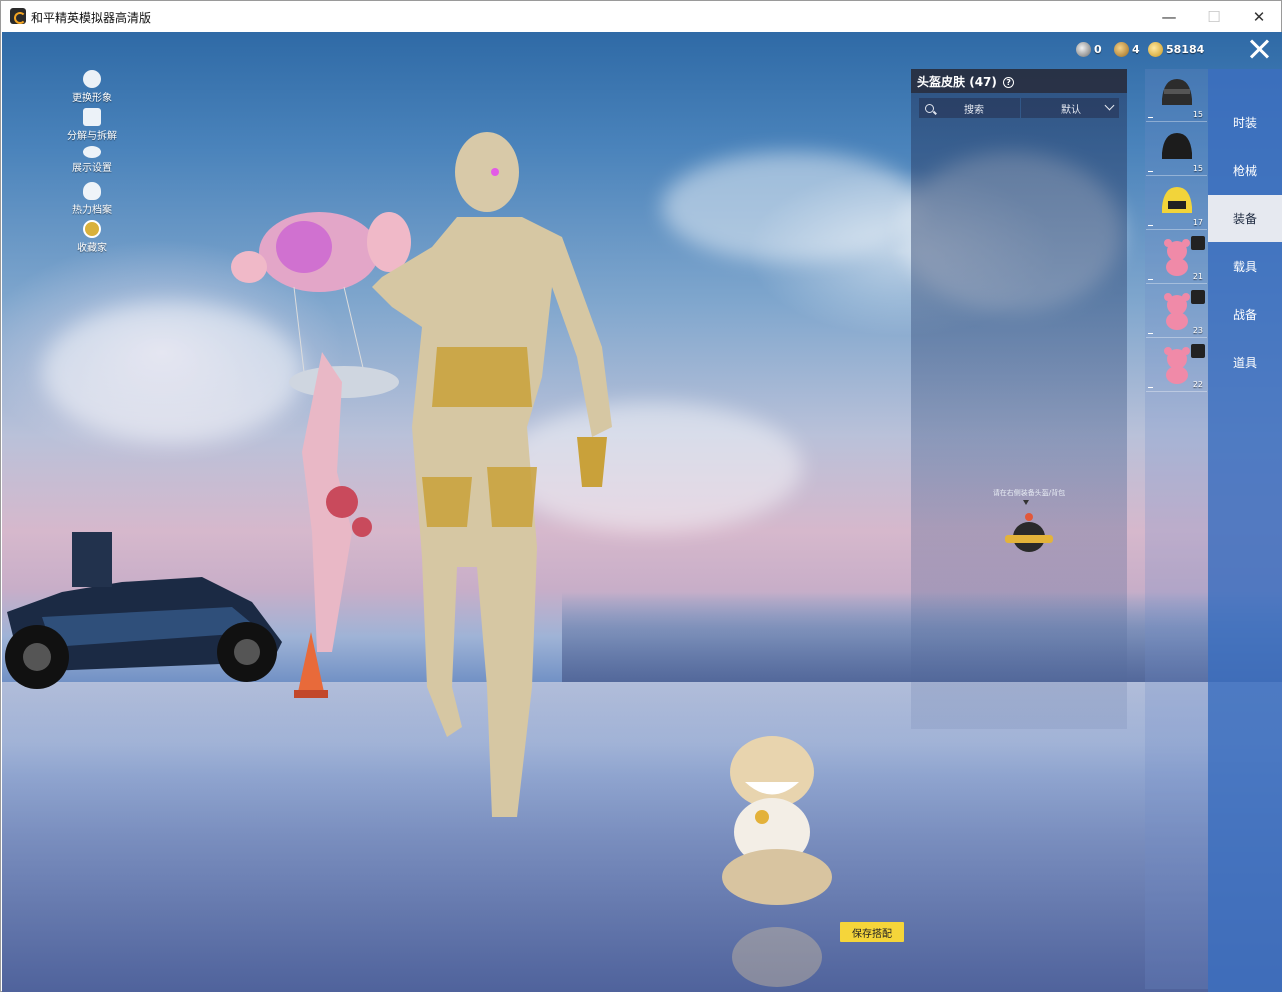 This screenshot has width=1282, height=992. Describe the element at coordinates (1136, 49) in the screenshot. I see `currency-value: 4` at that location.